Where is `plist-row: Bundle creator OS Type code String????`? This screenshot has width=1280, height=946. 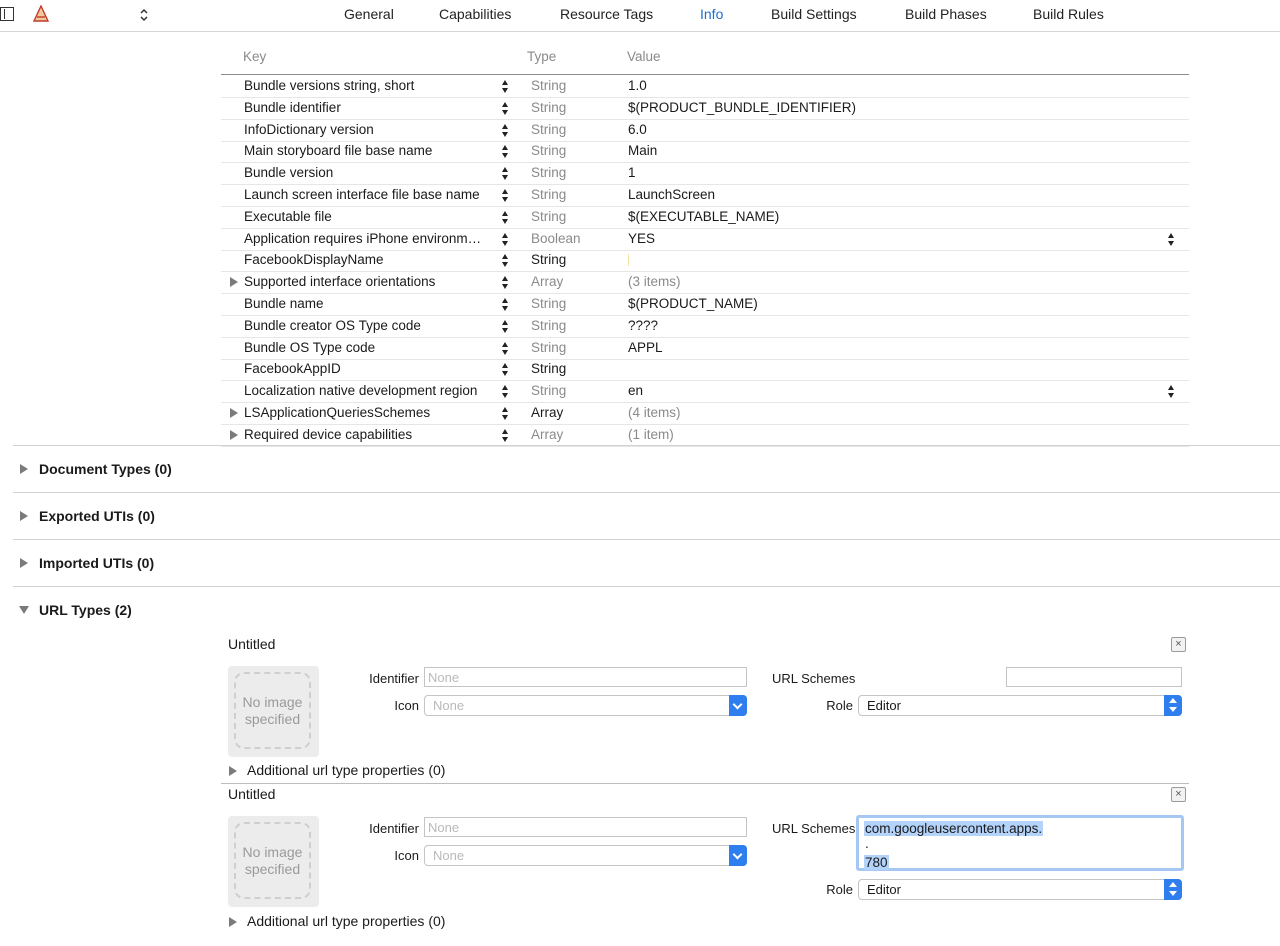
plist-row: Bundle creator OS Type code String???? is located at coordinates (705, 327).